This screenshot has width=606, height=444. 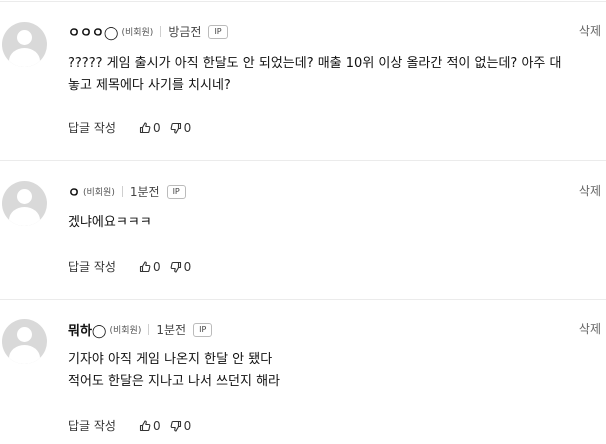 What do you see at coordinates (303, 1) in the screenshot?
I see `divider-top` at bounding box center [303, 1].